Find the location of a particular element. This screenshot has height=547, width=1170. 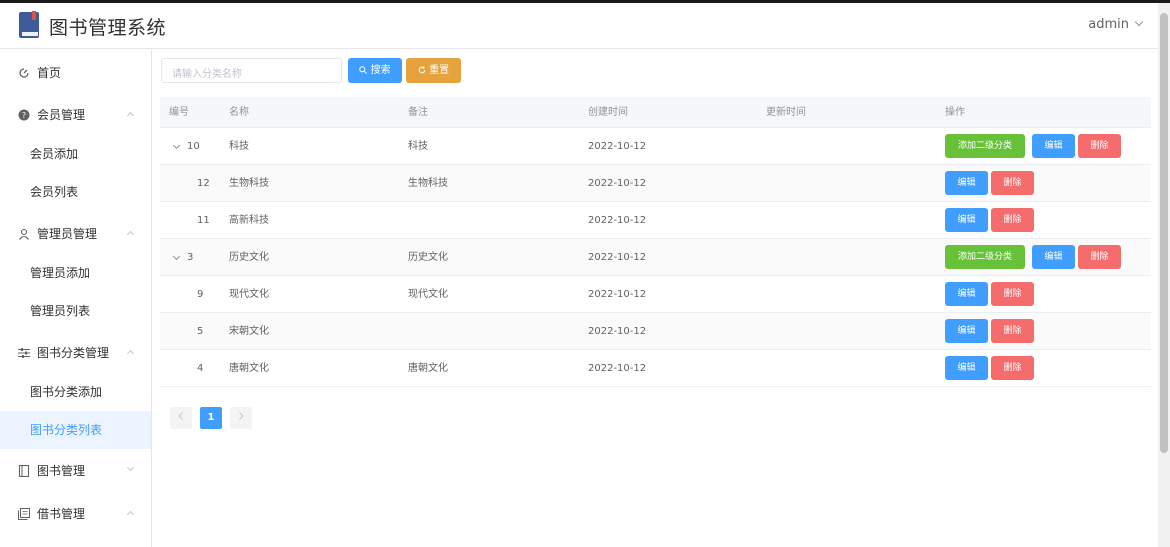

book-icon is located at coordinates (24, 471).